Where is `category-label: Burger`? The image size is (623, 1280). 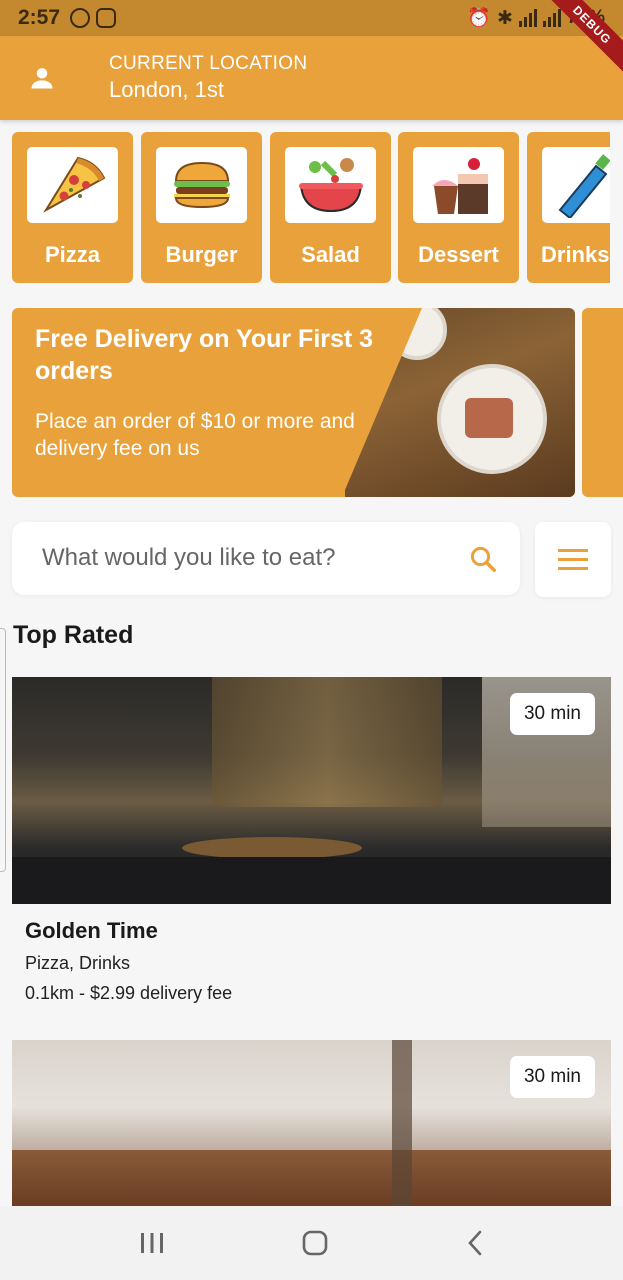
category-label: Burger is located at coordinates (201, 254).